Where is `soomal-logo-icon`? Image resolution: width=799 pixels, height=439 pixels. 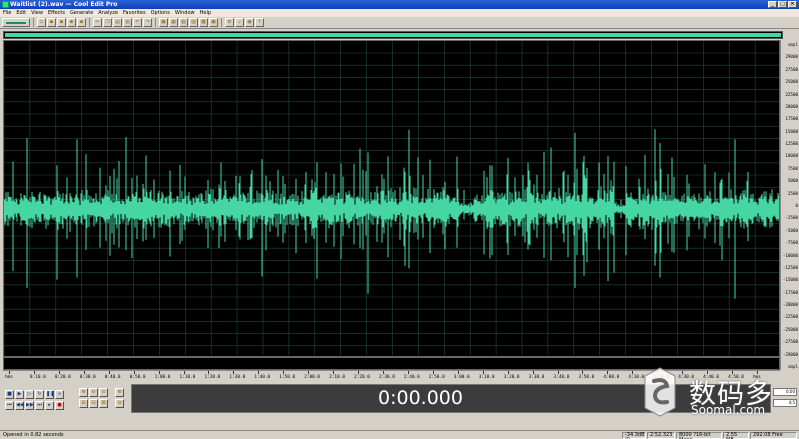 soomal-logo-icon is located at coordinates (660, 392).